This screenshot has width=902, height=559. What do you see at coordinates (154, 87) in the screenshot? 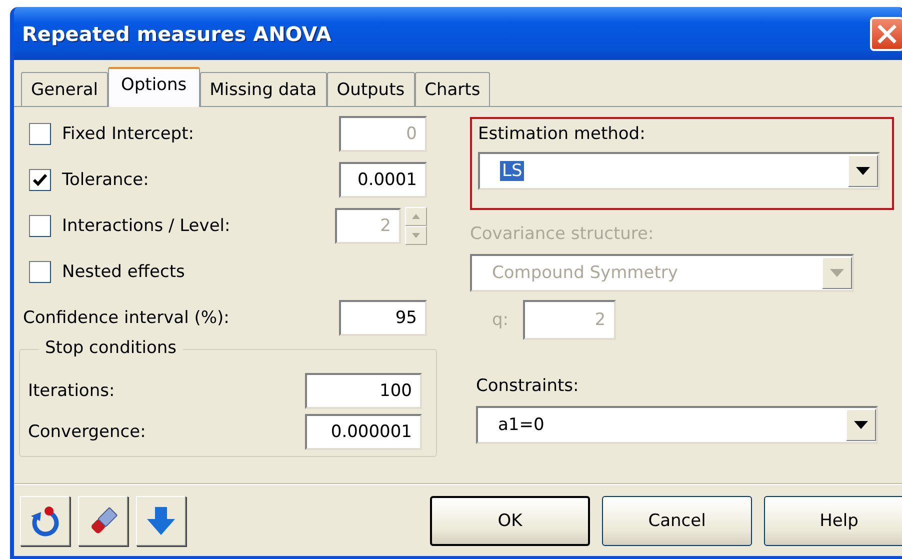
I see `tab: Options` at bounding box center [154, 87].